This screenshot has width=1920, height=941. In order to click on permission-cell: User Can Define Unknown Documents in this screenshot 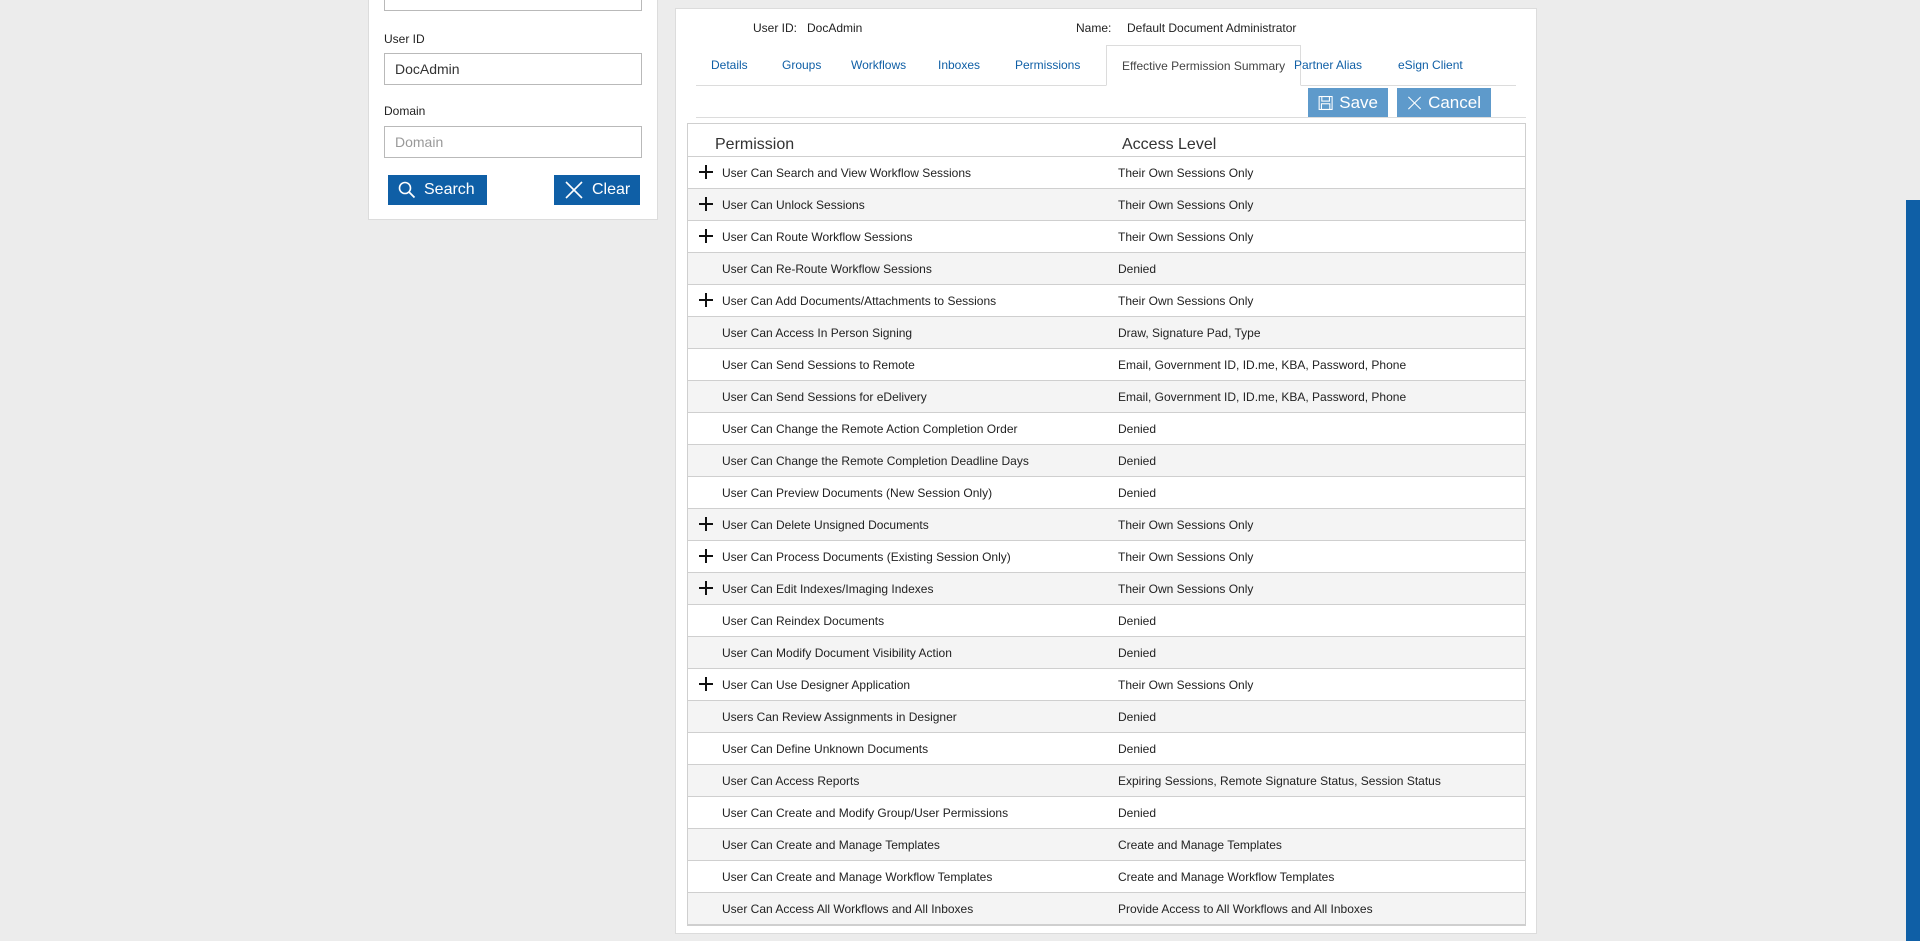, I will do `click(825, 749)`.